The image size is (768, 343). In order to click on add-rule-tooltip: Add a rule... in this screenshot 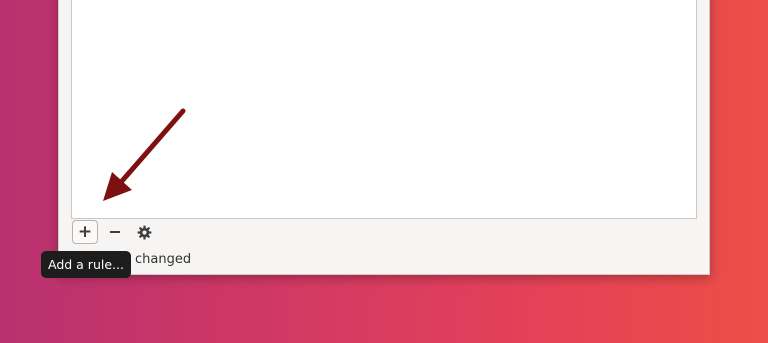, I will do `click(86, 264)`.